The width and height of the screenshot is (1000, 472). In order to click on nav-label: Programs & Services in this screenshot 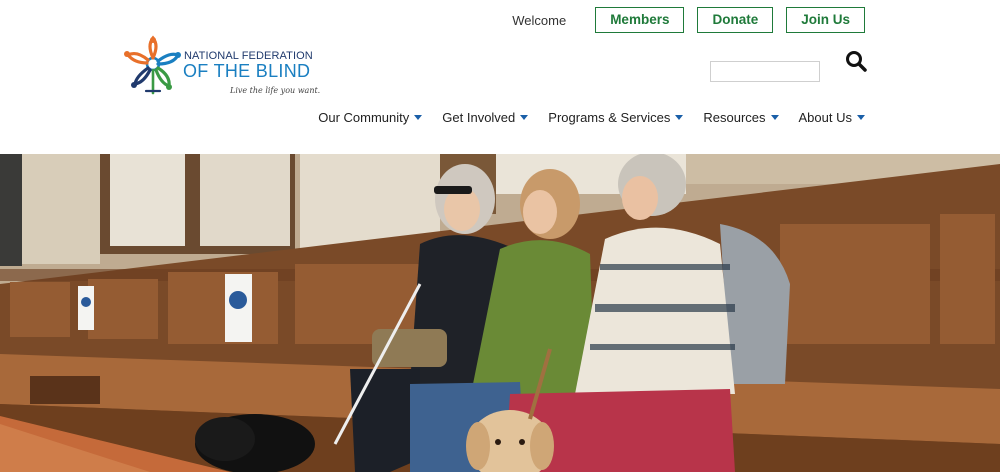, I will do `click(609, 117)`.